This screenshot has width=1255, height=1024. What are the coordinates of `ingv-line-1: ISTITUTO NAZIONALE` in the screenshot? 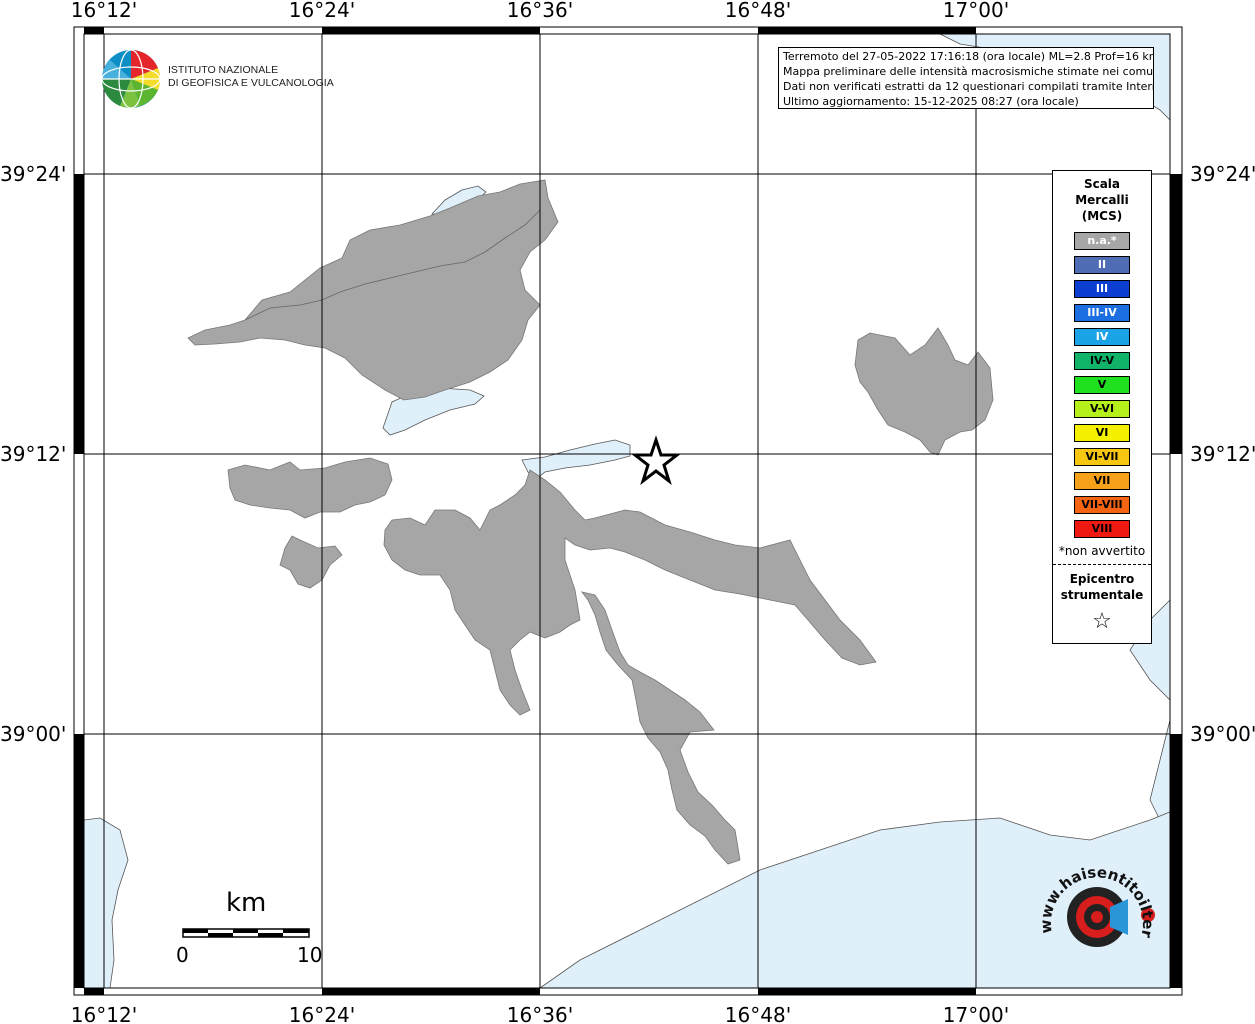 It's located at (223, 70).